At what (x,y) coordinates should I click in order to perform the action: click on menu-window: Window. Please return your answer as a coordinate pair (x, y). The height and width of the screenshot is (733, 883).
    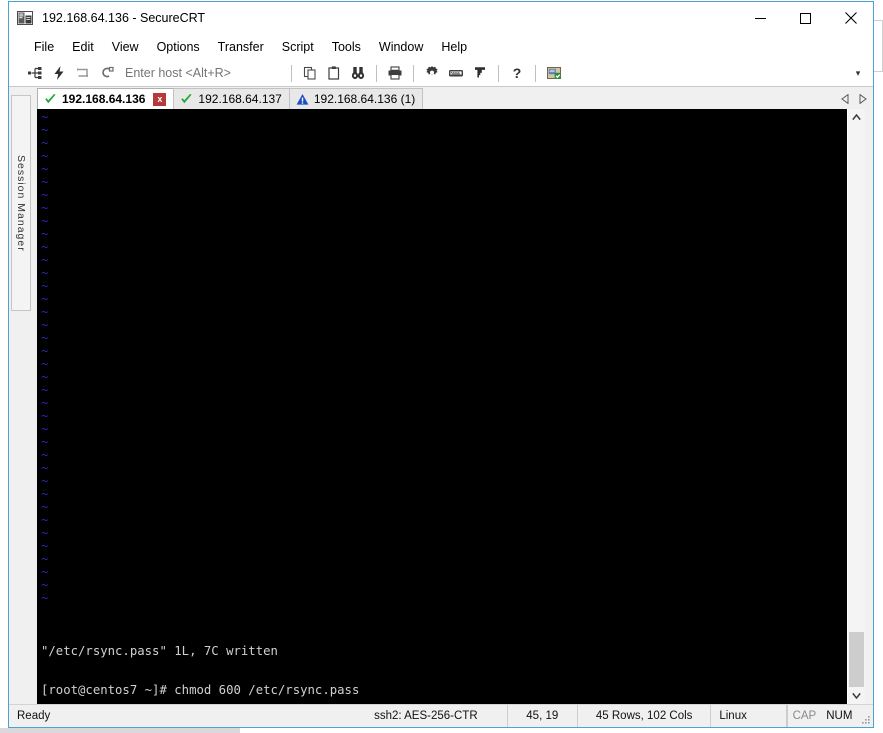
    Looking at the image, I should click on (401, 47).